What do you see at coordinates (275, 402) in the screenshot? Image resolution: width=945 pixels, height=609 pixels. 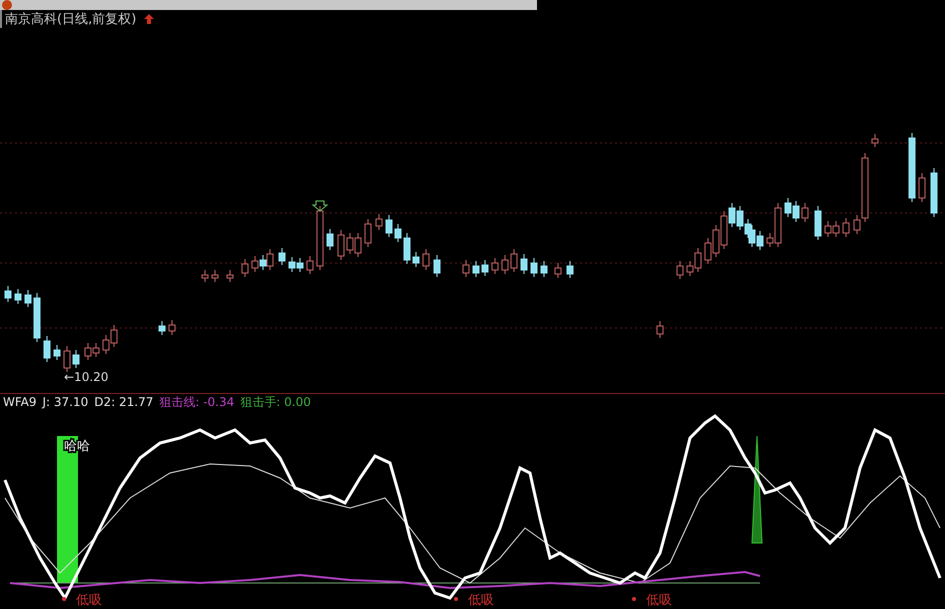 I see `indicator-reading: 狙击手: 0.00` at bounding box center [275, 402].